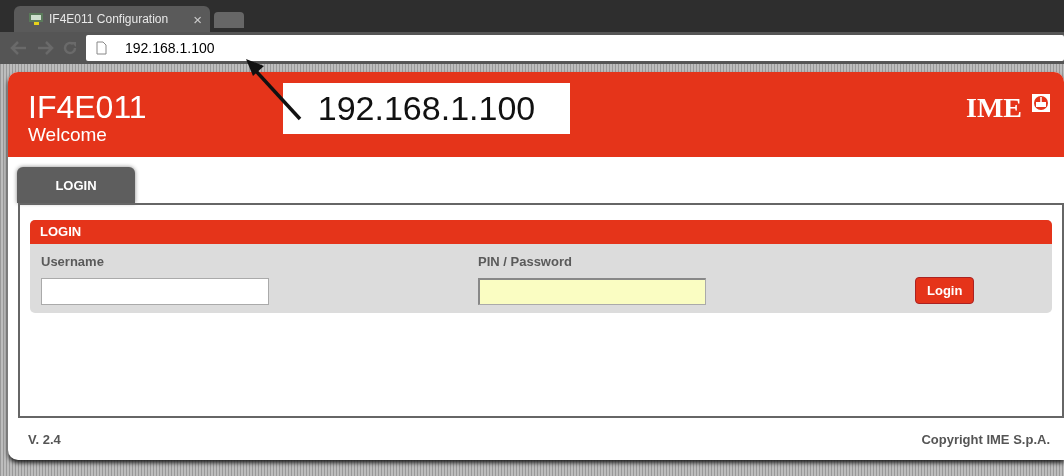 The width and height of the screenshot is (1064, 476). What do you see at coordinates (985, 439) in the screenshot?
I see `copyright-text: Copyright IME S.p.A.` at bounding box center [985, 439].